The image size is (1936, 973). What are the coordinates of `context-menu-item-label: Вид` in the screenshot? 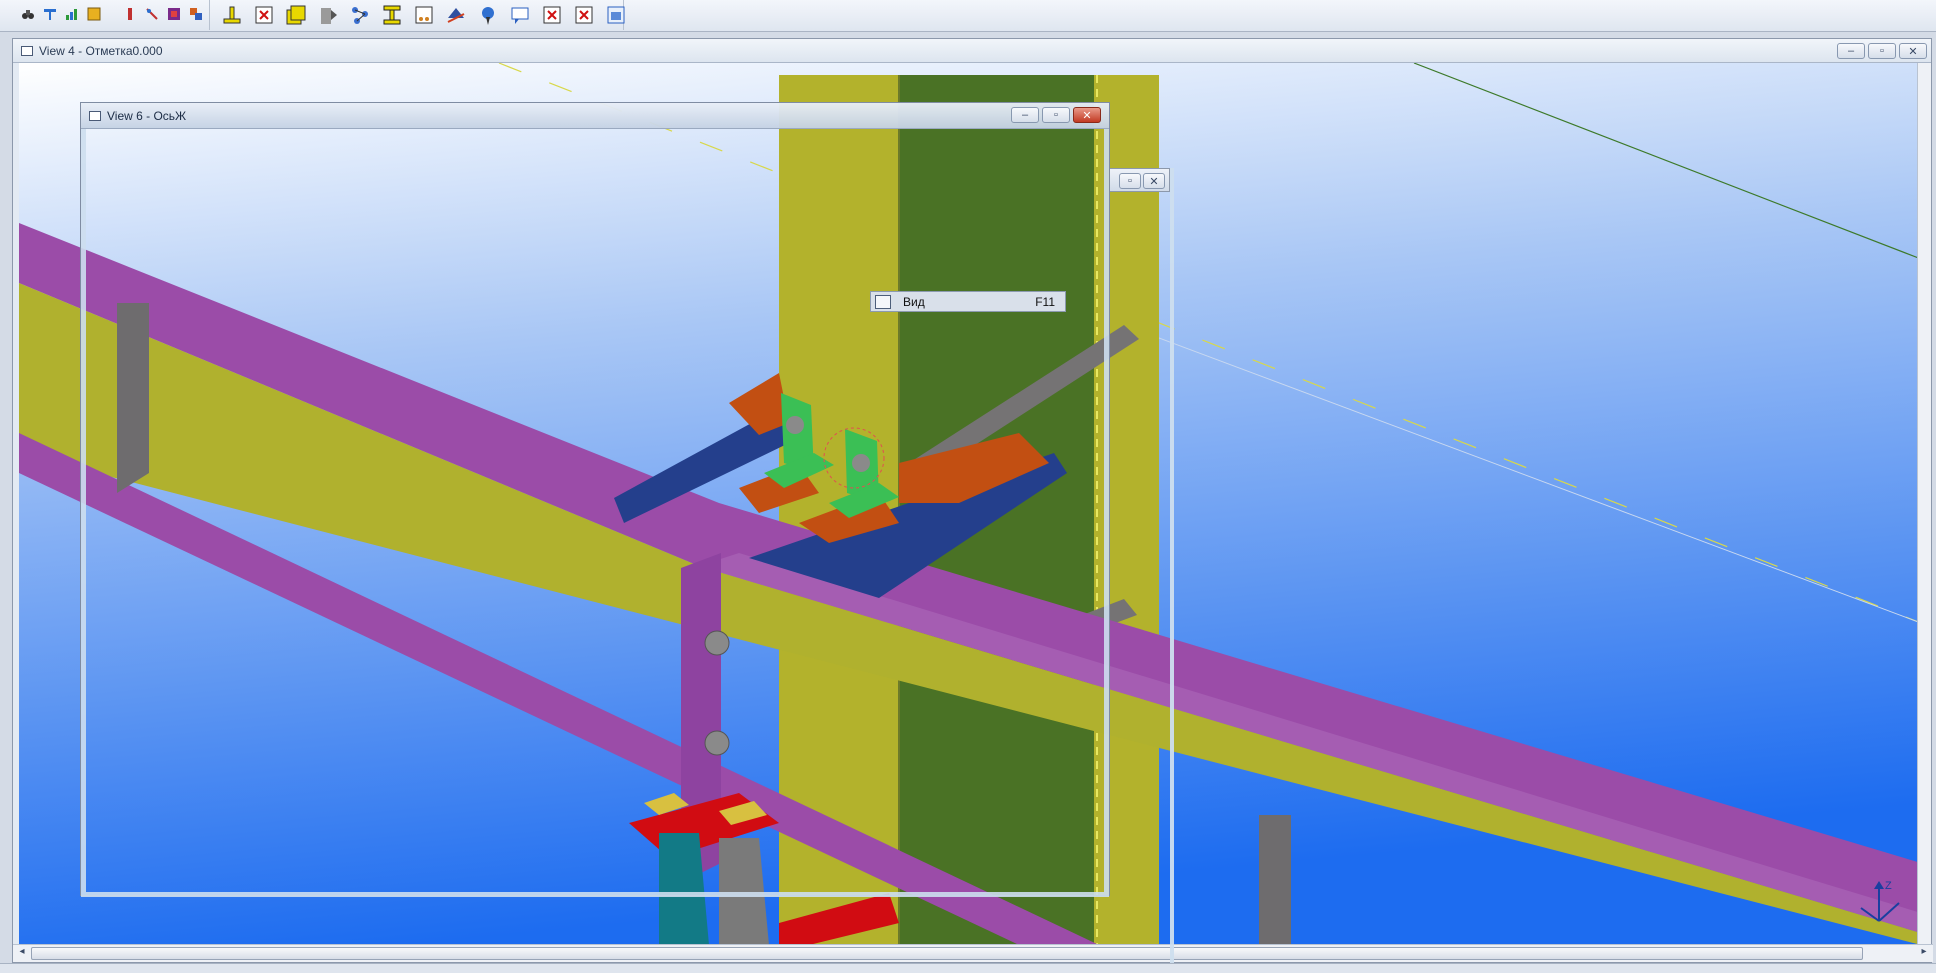 It's located at (914, 302).